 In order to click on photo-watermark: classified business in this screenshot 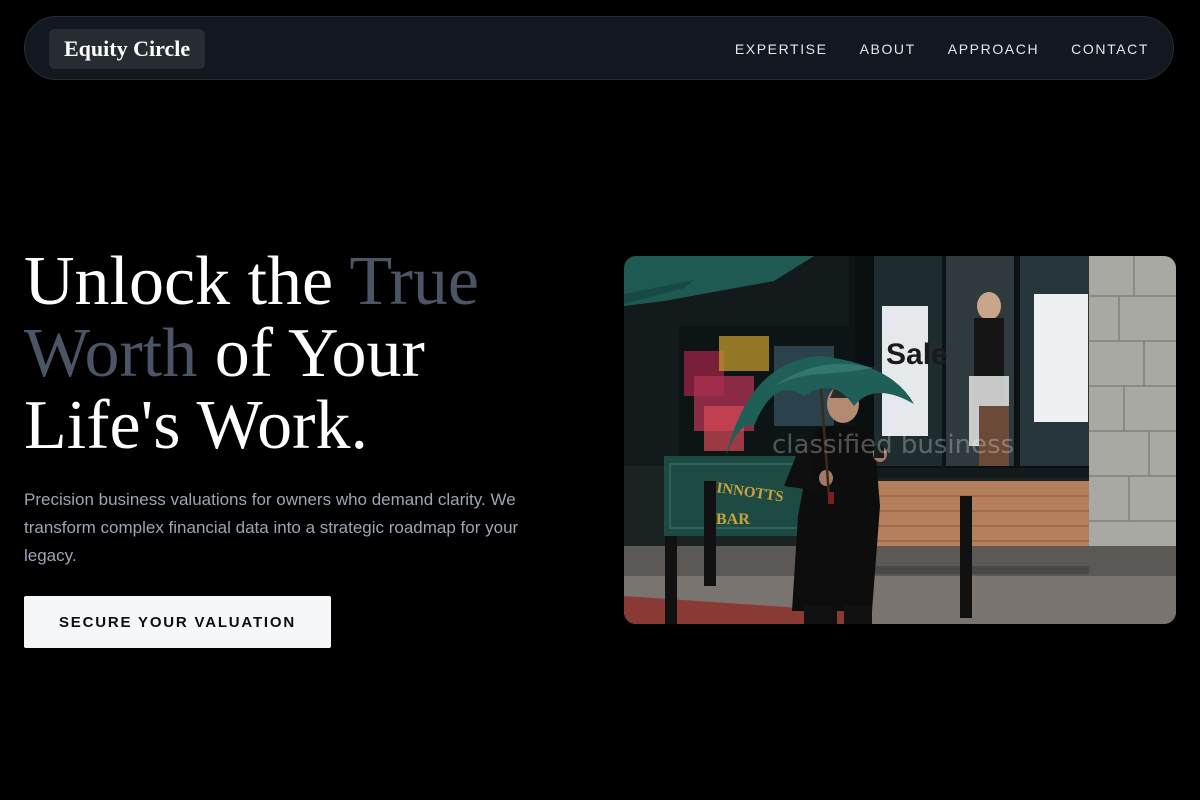, I will do `click(893, 445)`.